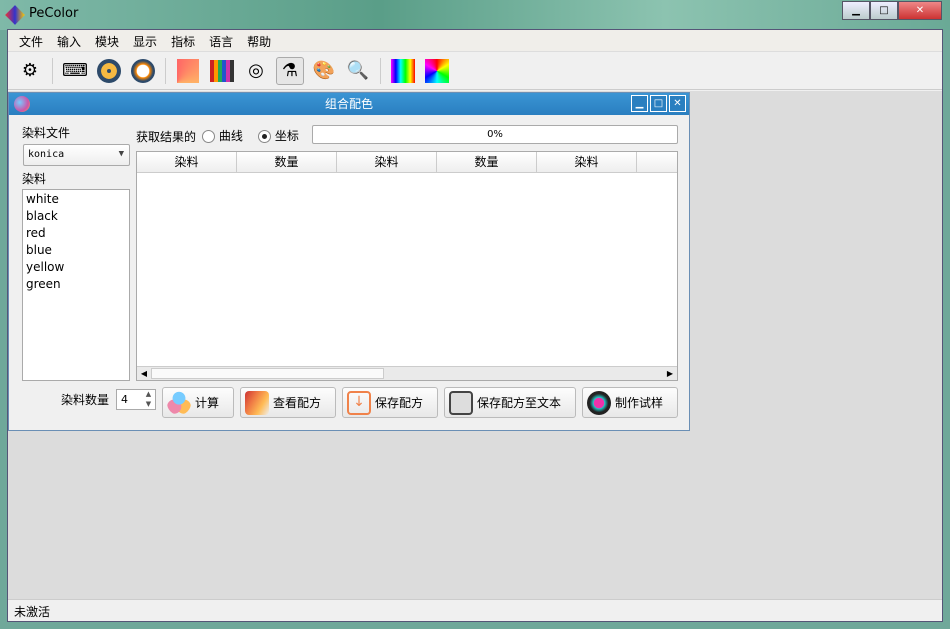  I want to click on color-grid-icon, so click(222, 71).